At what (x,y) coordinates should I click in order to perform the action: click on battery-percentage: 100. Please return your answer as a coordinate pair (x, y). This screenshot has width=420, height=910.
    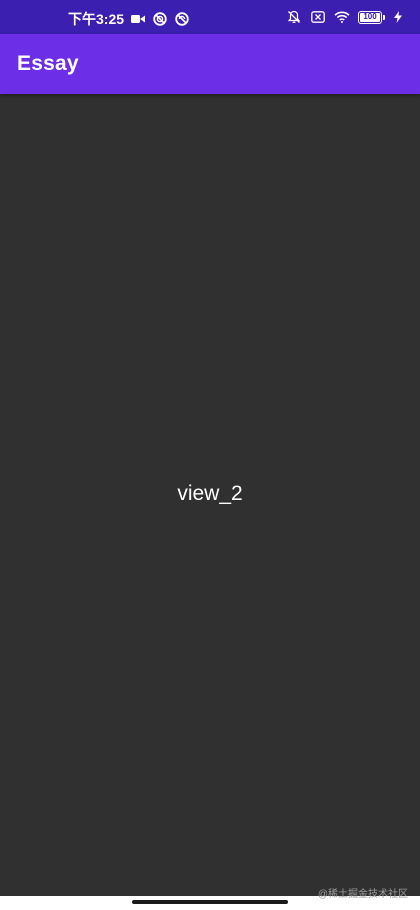
    Looking at the image, I should click on (370, 16).